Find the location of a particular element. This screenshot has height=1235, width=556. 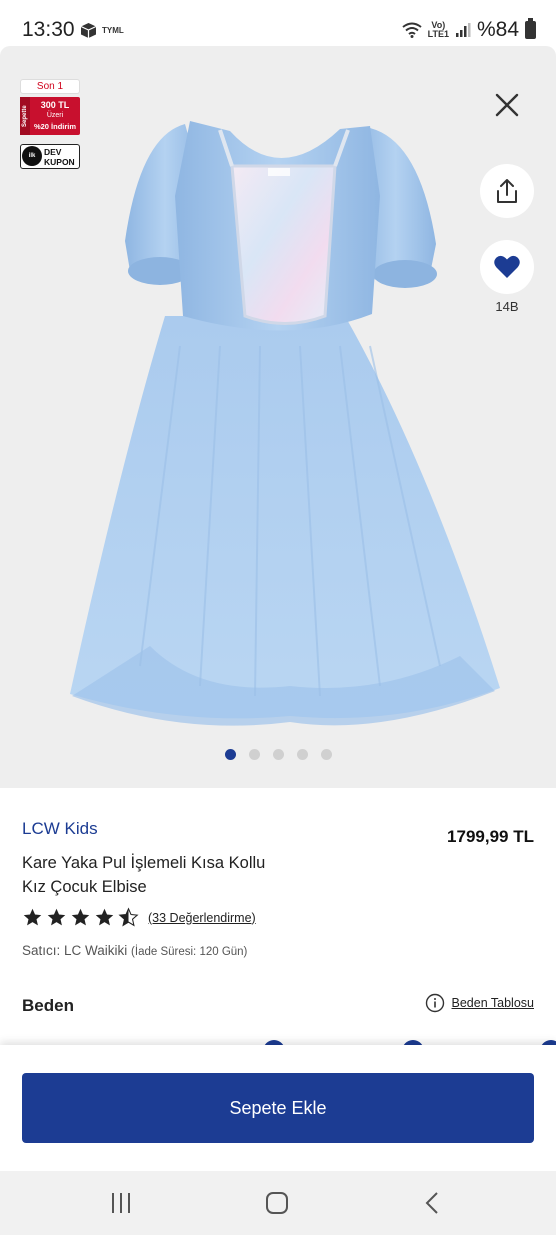

brand-name: LCW Kids is located at coordinates (60, 829).